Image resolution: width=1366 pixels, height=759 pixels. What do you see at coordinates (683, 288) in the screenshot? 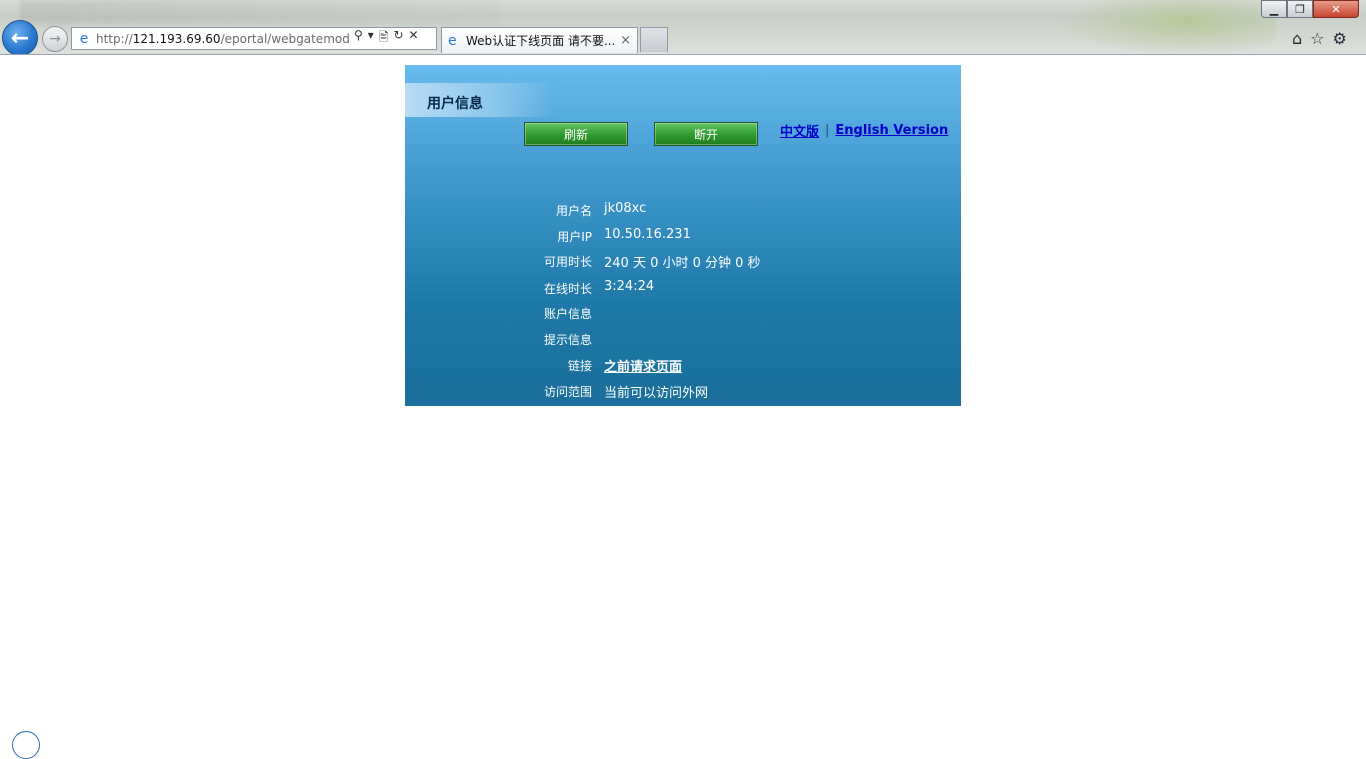
I see `info-row-online-time: 在线时长 3:24:24` at bounding box center [683, 288].